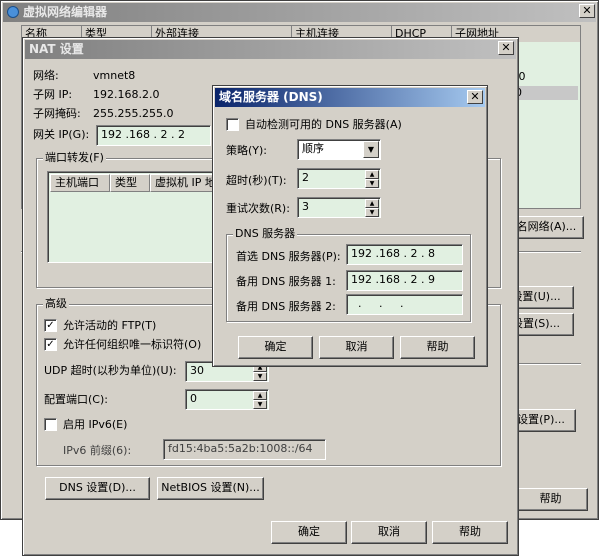 The width and height of the screenshot is (599, 558). Describe the element at coordinates (350, 97) in the screenshot. I see `dns-titlebar: 域名服务器 (DNS)` at that location.